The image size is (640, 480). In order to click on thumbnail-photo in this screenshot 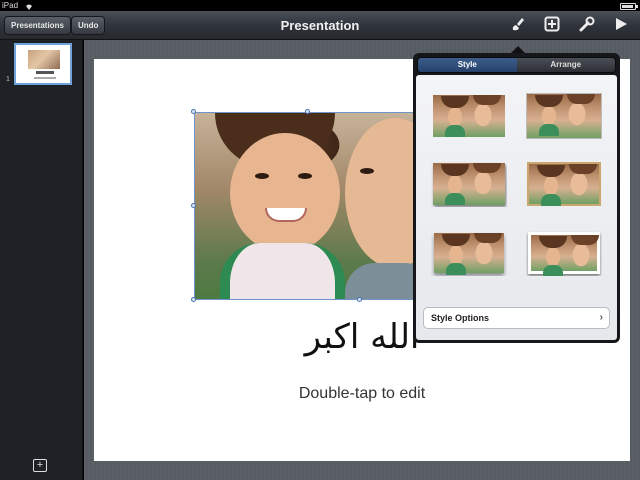, I will do `click(44, 59)`.